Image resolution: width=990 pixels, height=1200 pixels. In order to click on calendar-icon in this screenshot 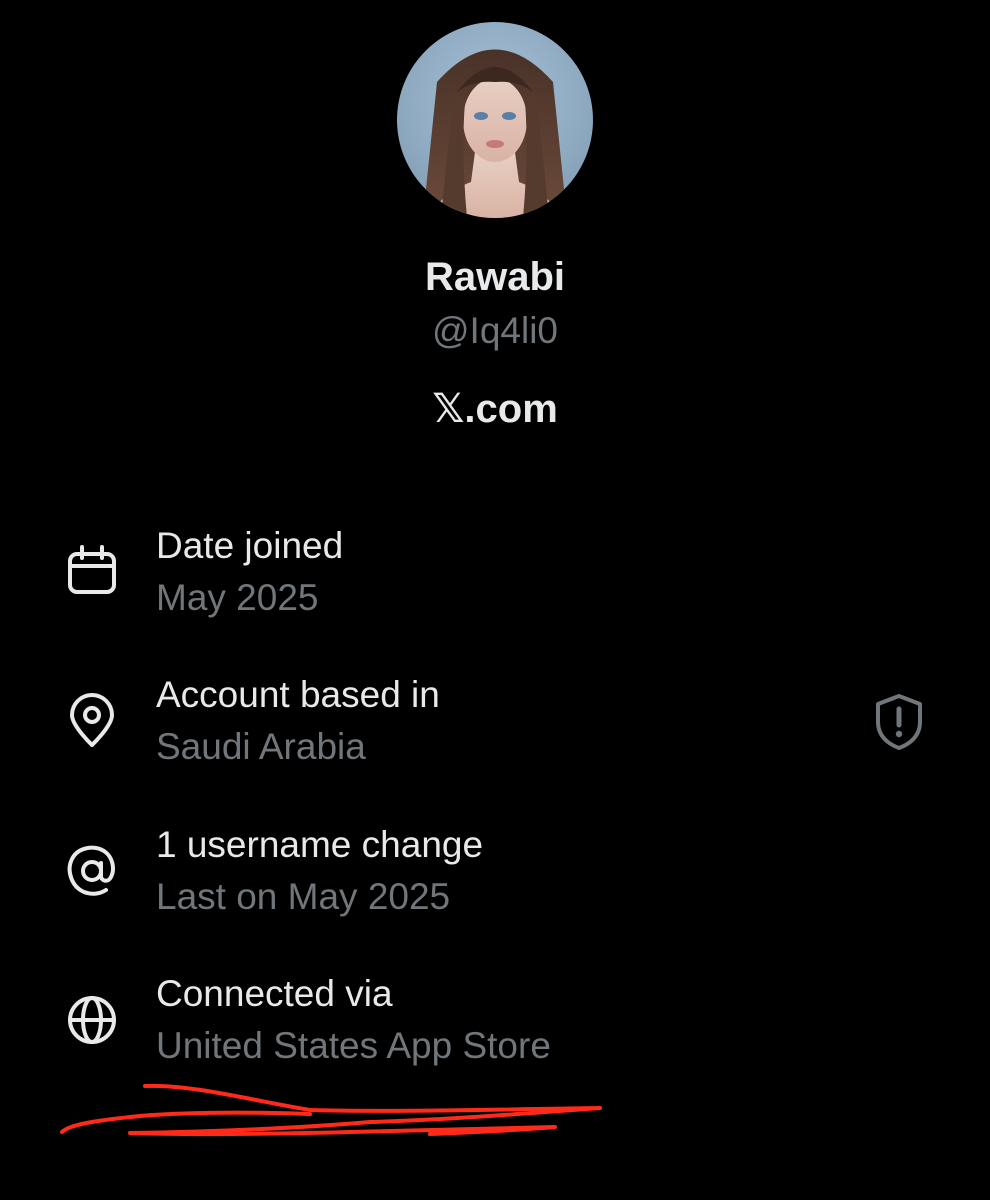, I will do `click(92, 569)`.